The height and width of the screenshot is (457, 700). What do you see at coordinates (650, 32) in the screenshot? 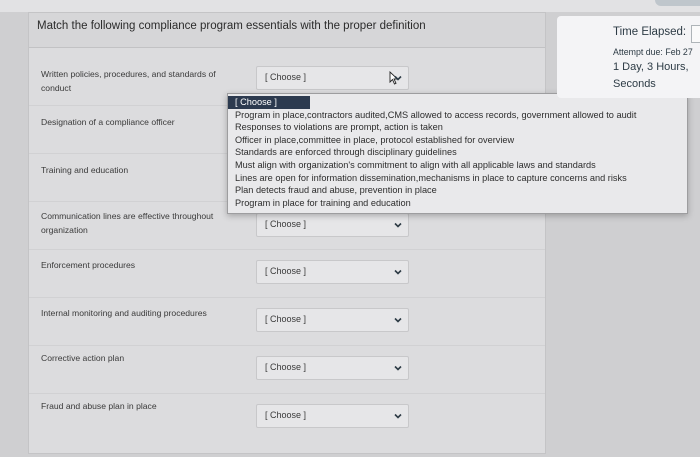
I see `time-elapsed-label: Time Elapsed:` at bounding box center [650, 32].